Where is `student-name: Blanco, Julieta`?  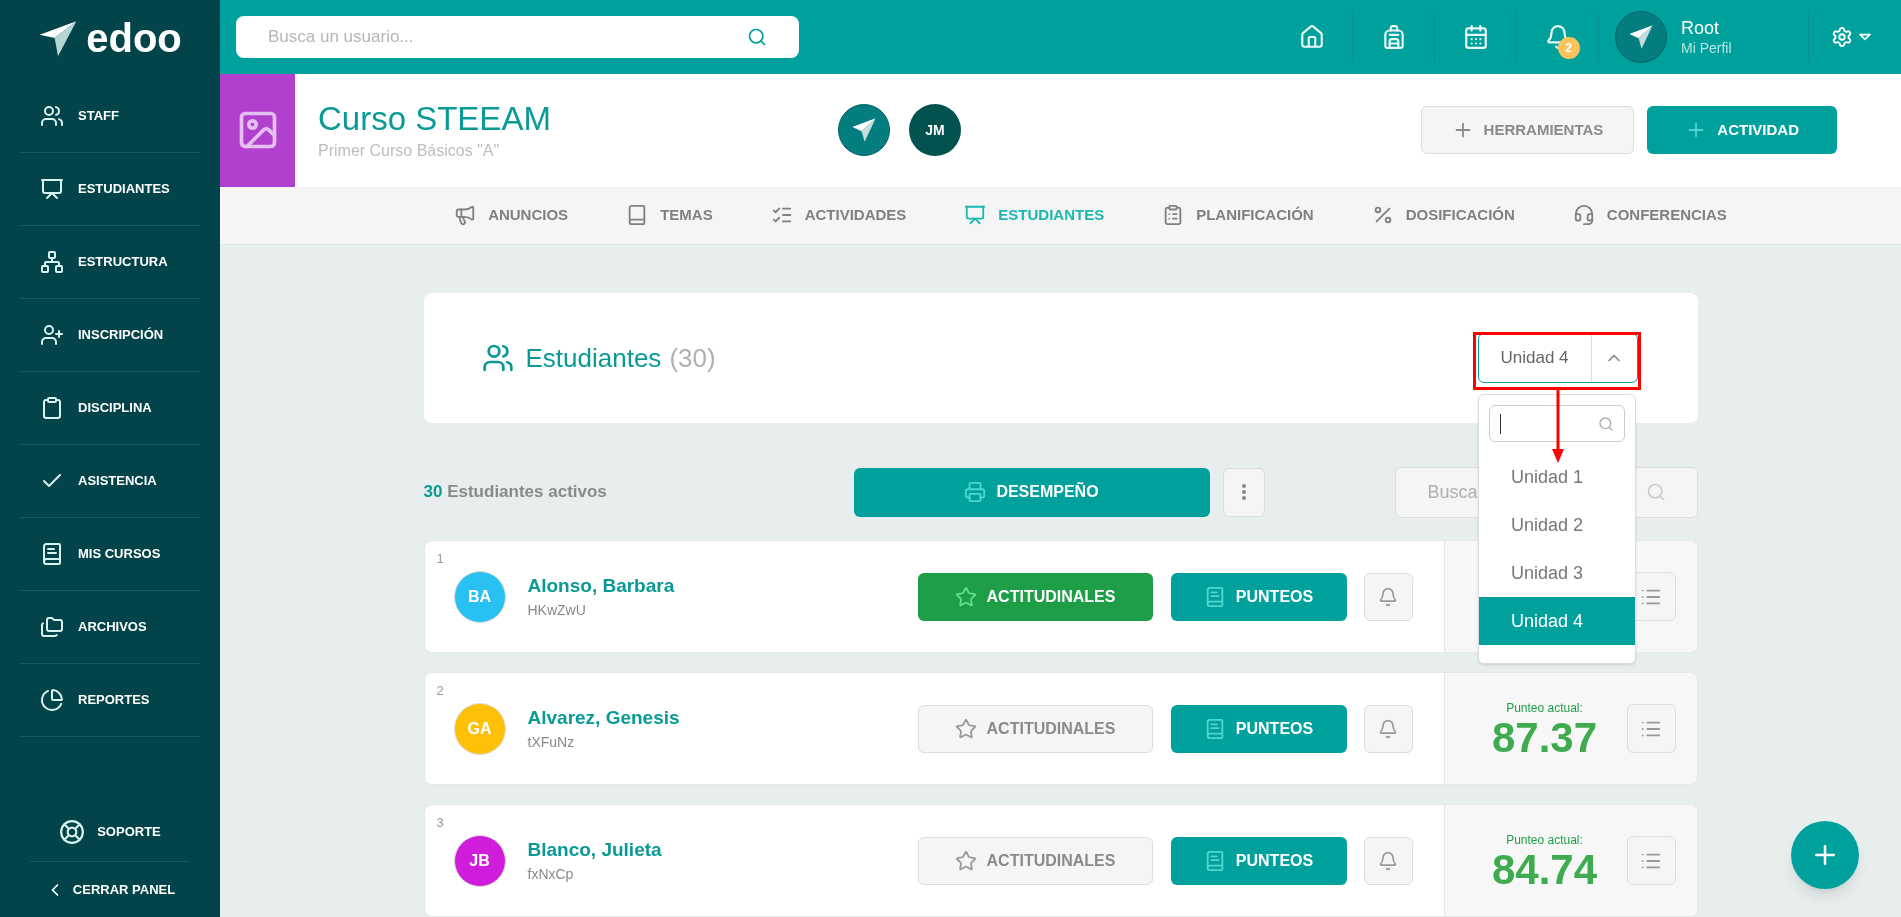 student-name: Blanco, Julieta is located at coordinates (722, 850).